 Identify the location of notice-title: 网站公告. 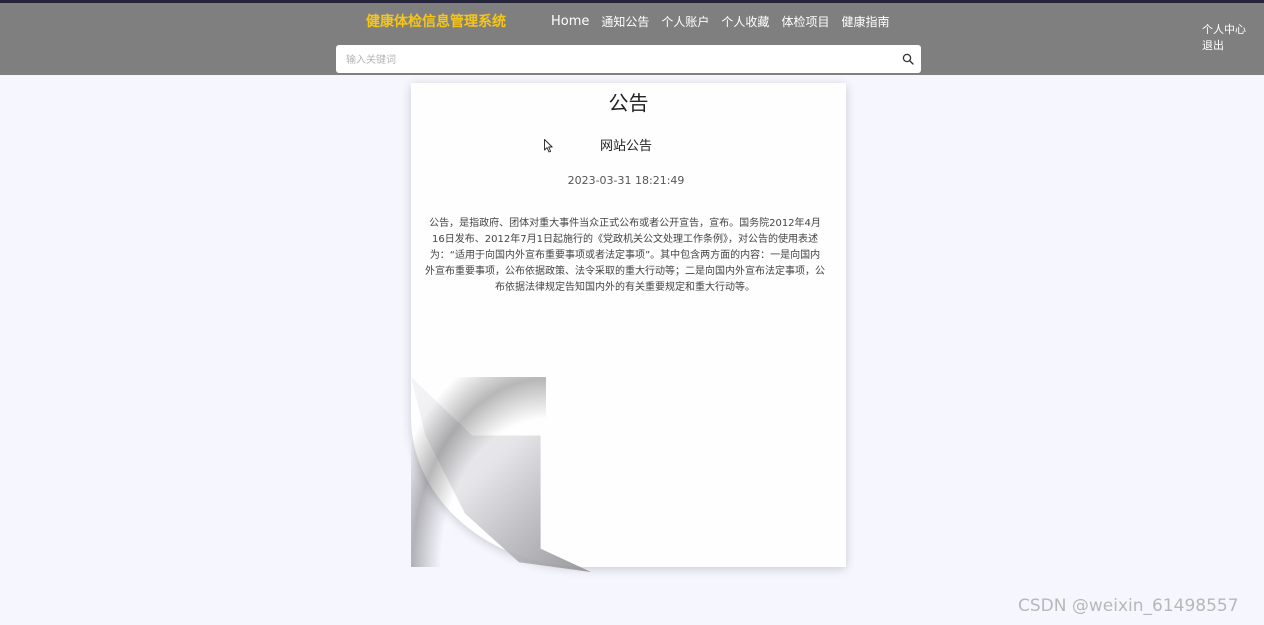
(625, 146).